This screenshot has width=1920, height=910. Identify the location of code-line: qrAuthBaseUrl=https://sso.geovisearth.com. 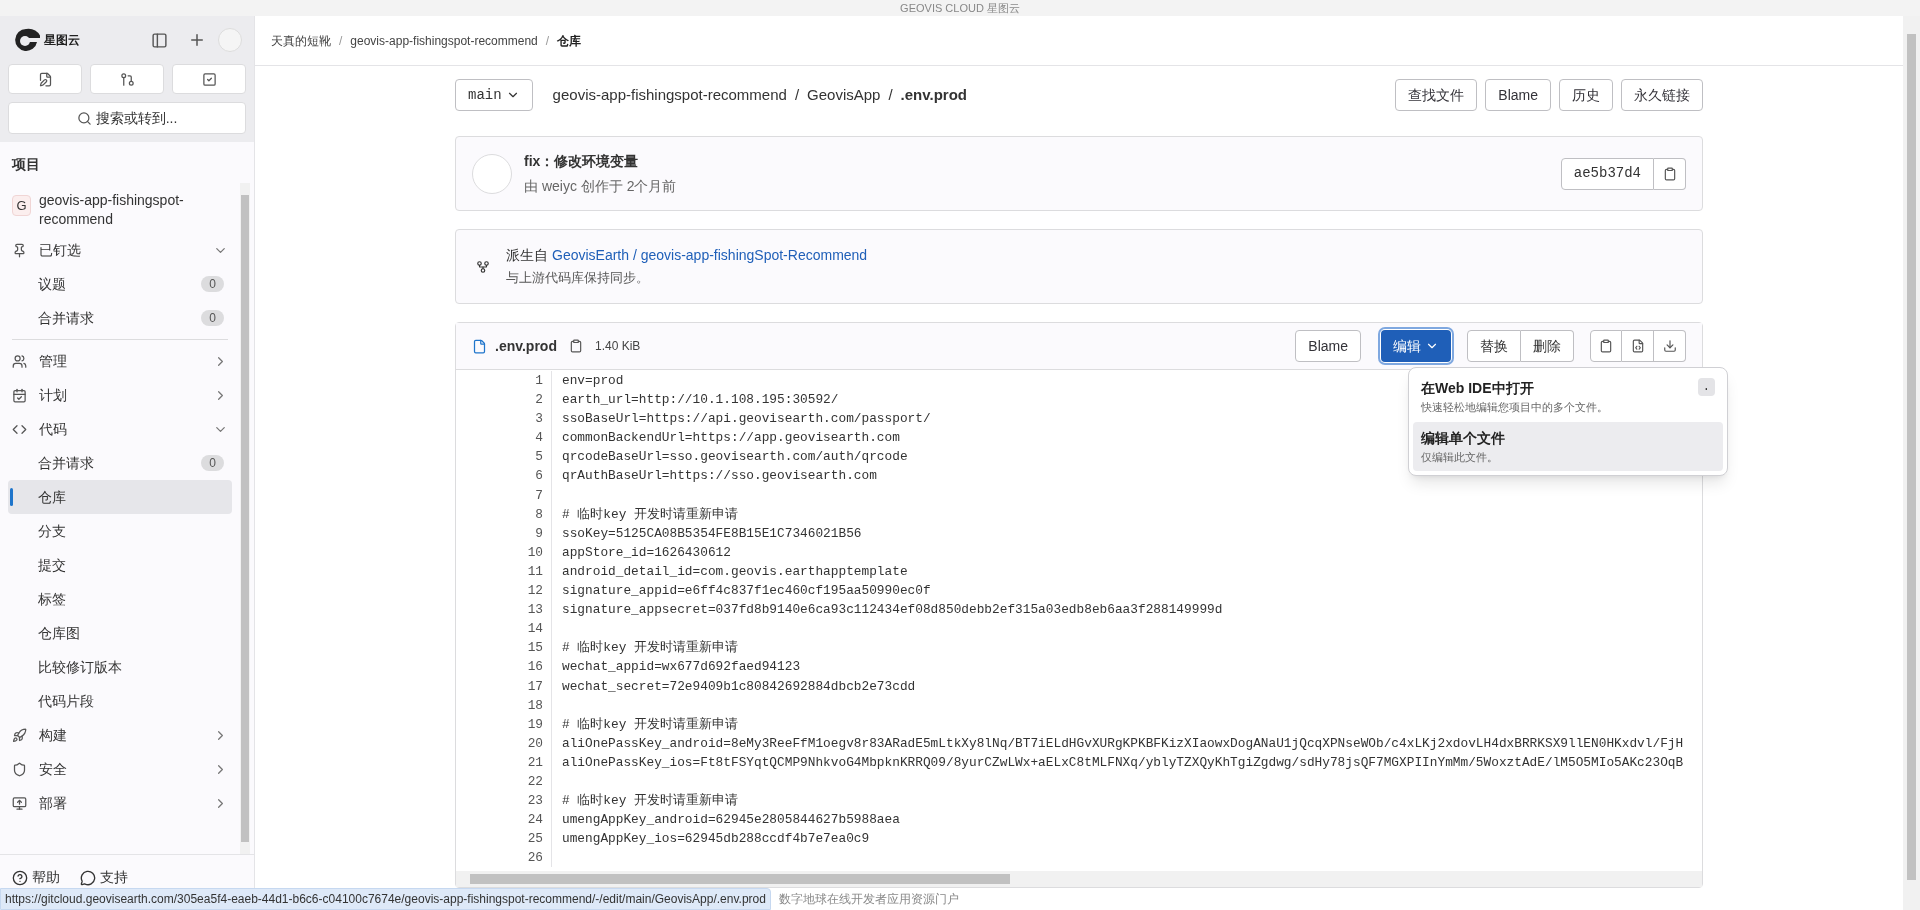
(719, 476).